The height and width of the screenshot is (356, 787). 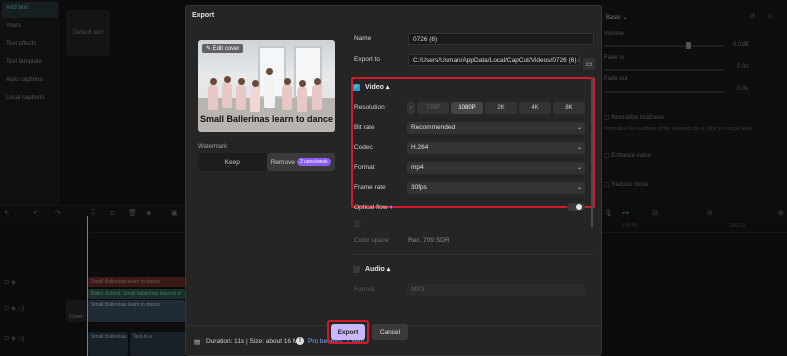 I want to click on video-checkbox: ✓, so click(x=356, y=87).